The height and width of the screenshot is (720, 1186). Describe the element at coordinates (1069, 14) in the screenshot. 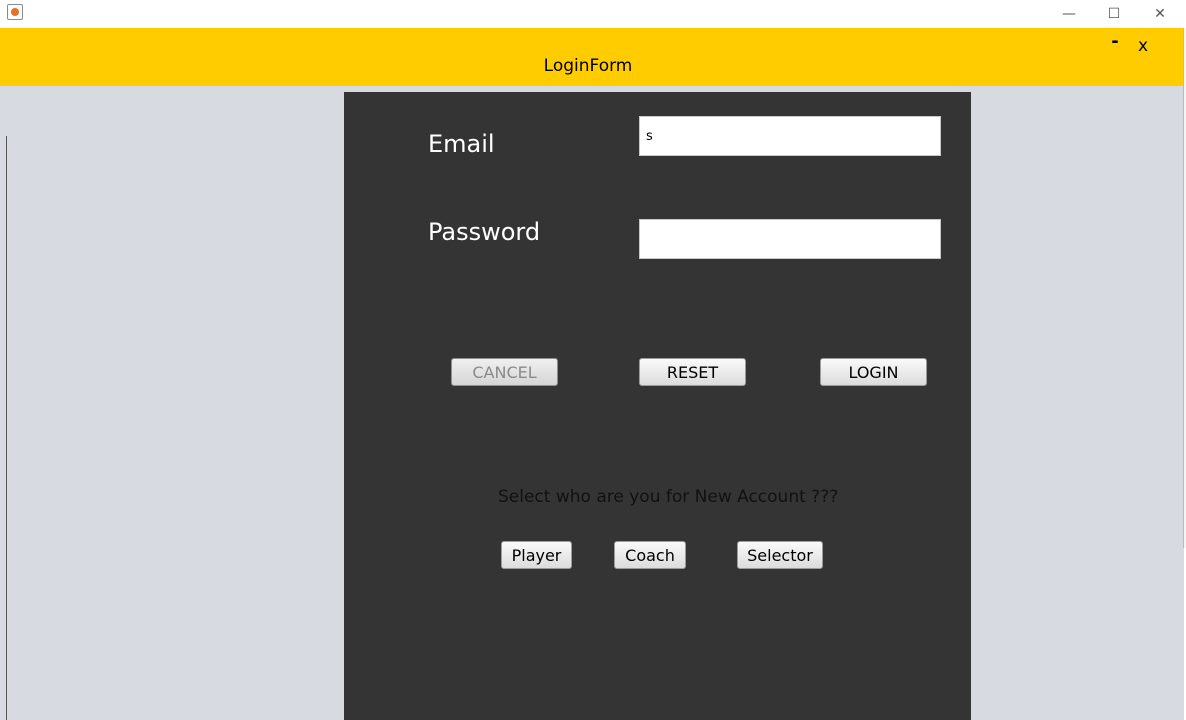

I see `window-minimize-button: —` at that location.